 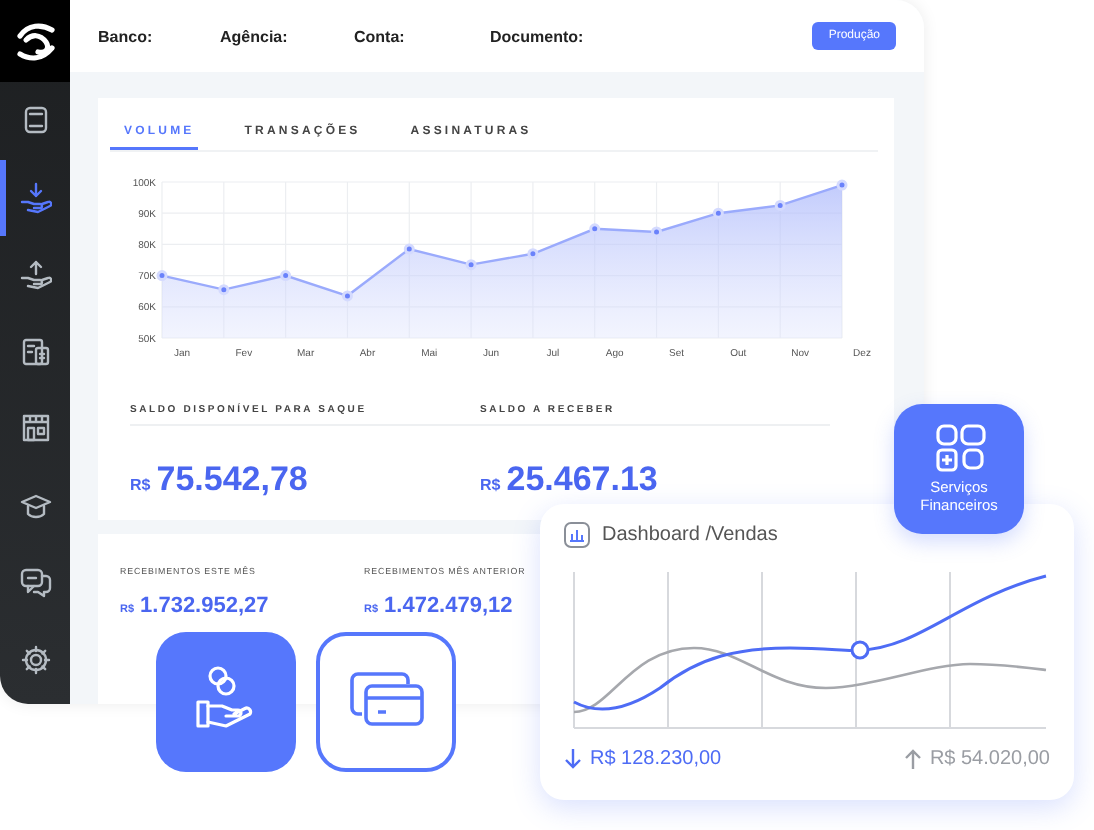 I want to click on coins-hand-button, so click(x=226, y=702).